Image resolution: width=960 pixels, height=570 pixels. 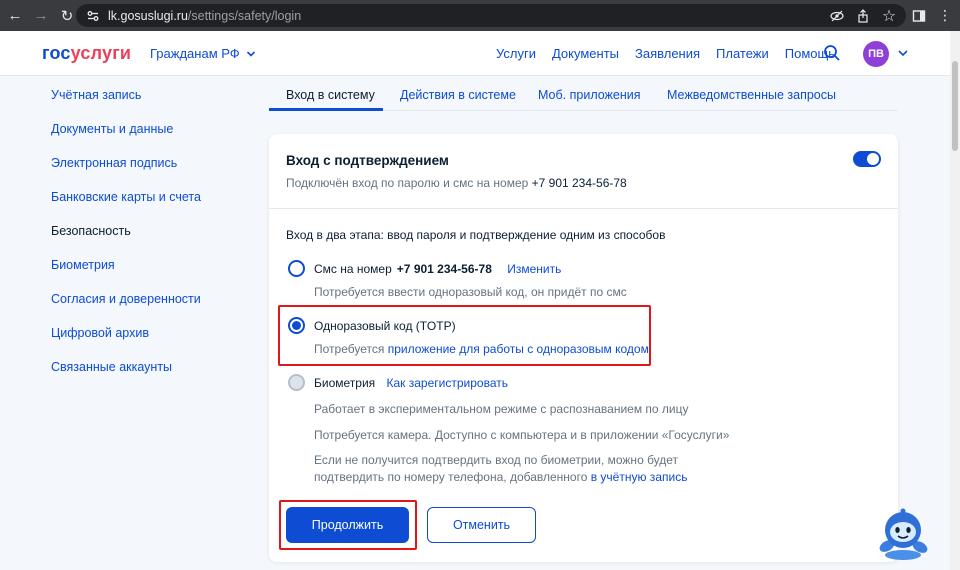 What do you see at coordinates (126, 205) in the screenshot?
I see `sidebar-item-bank-cards: Банковские карты и счета` at bounding box center [126, 205].